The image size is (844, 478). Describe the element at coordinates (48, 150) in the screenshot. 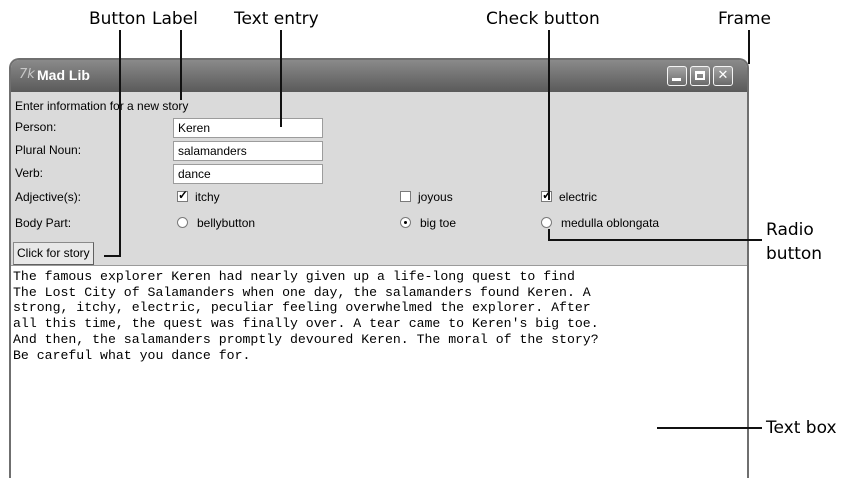

I see `plural-noun-label: Plural Noun:` at that location.